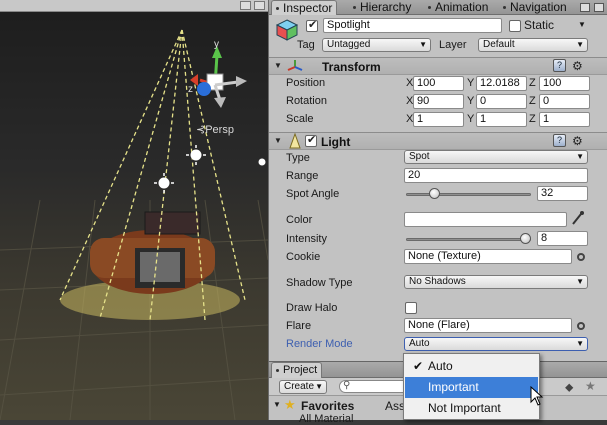 The image size is (607, 425). Describe the element at coordinates (312, 25) in the screenshot. I see `active-checkbox` at that location.